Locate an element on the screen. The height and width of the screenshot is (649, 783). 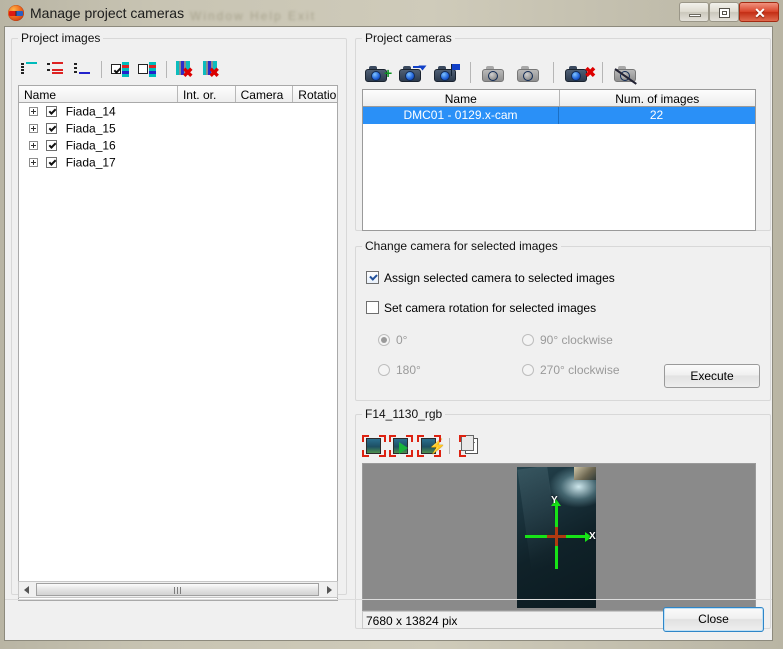
copy-properties-icon is located at coordinates (471, 446).